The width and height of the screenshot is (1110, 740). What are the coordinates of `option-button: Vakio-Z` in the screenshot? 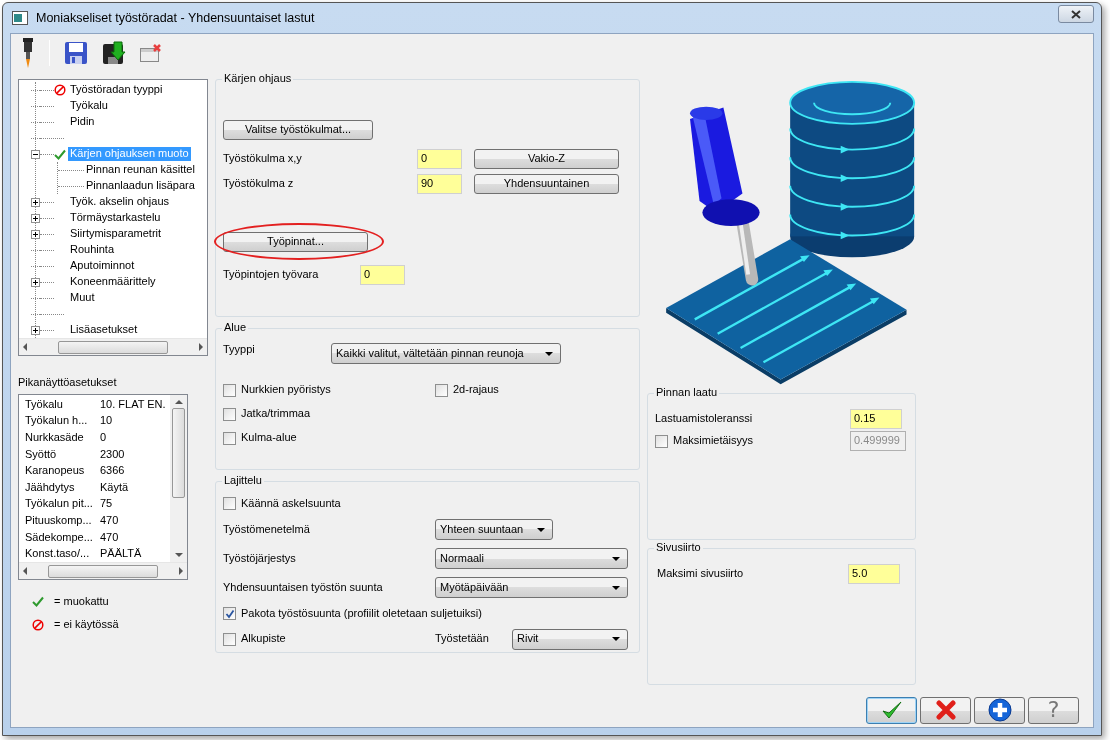 It's located at (546, 158).